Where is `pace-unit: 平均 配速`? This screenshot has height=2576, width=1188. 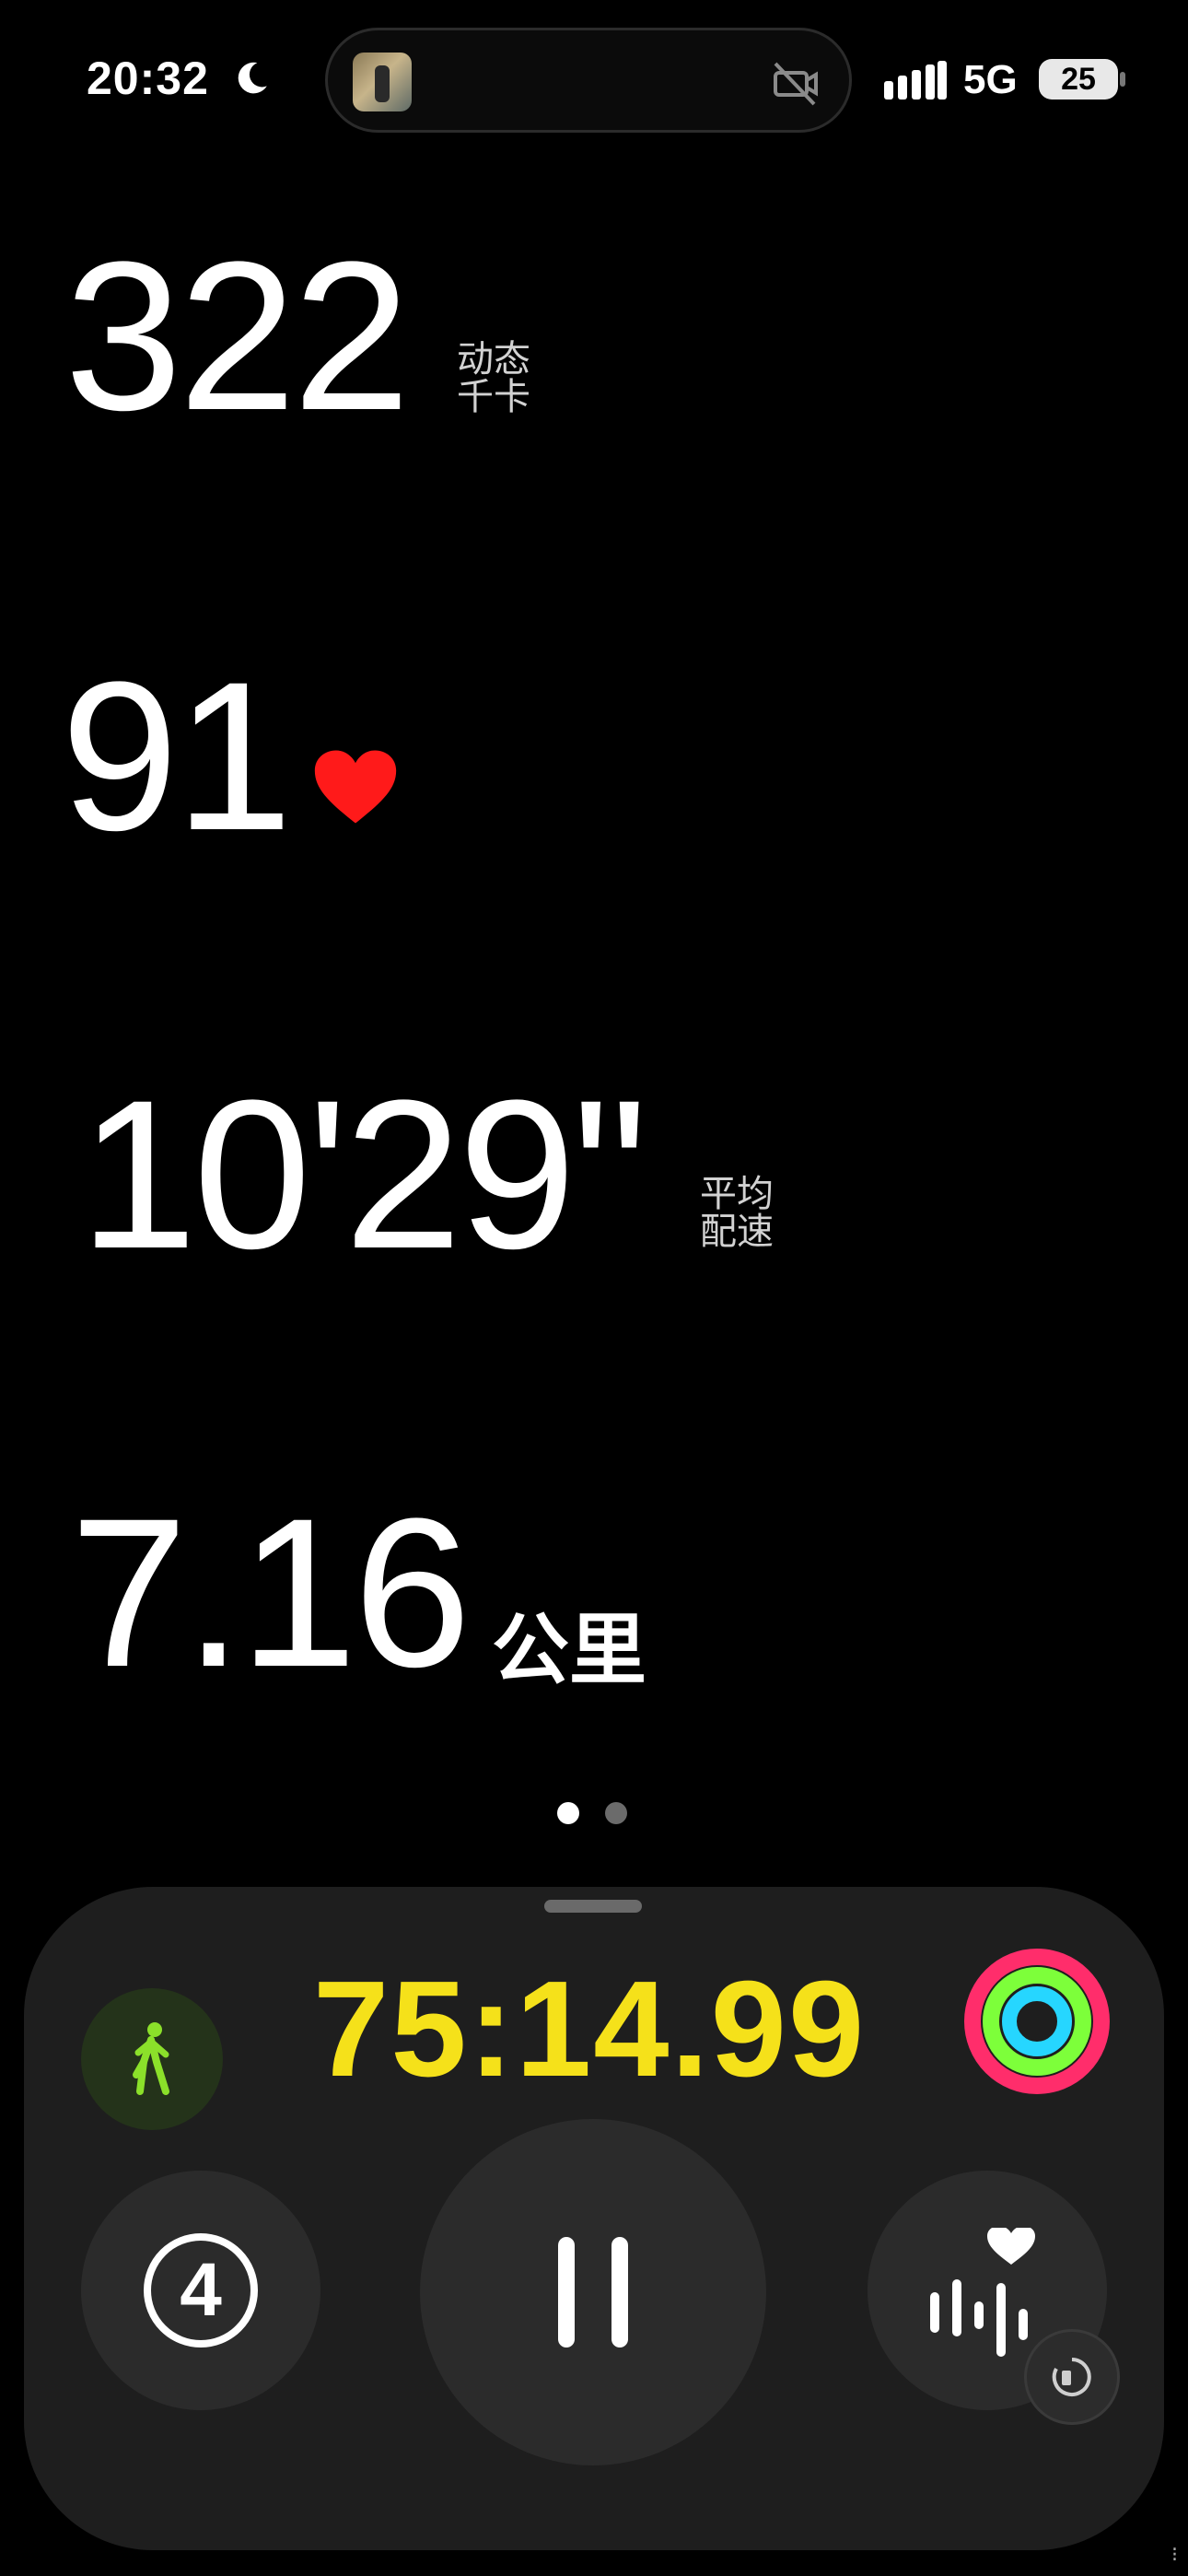 pace-unit: 平均 配速 is located at coordinates (737, 1213).